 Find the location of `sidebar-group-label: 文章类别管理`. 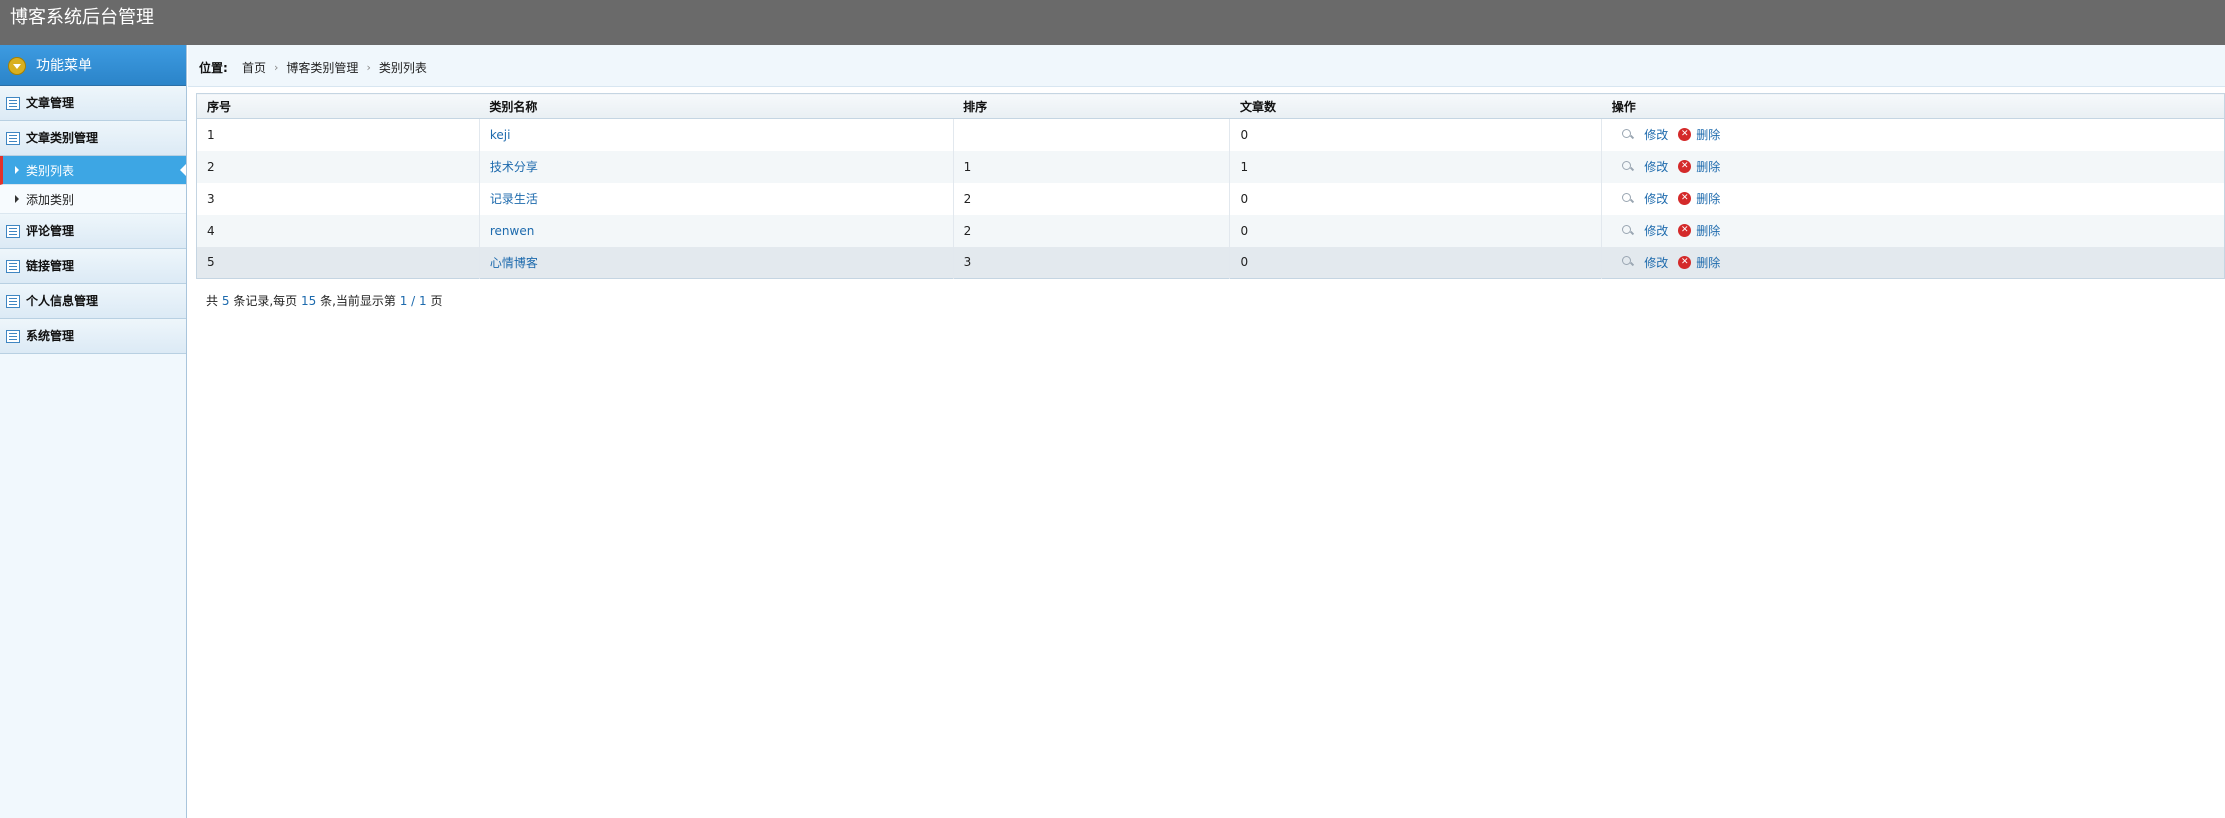

sidebar-group-label: 文章类别管理 is located at coordinates (62, 138).